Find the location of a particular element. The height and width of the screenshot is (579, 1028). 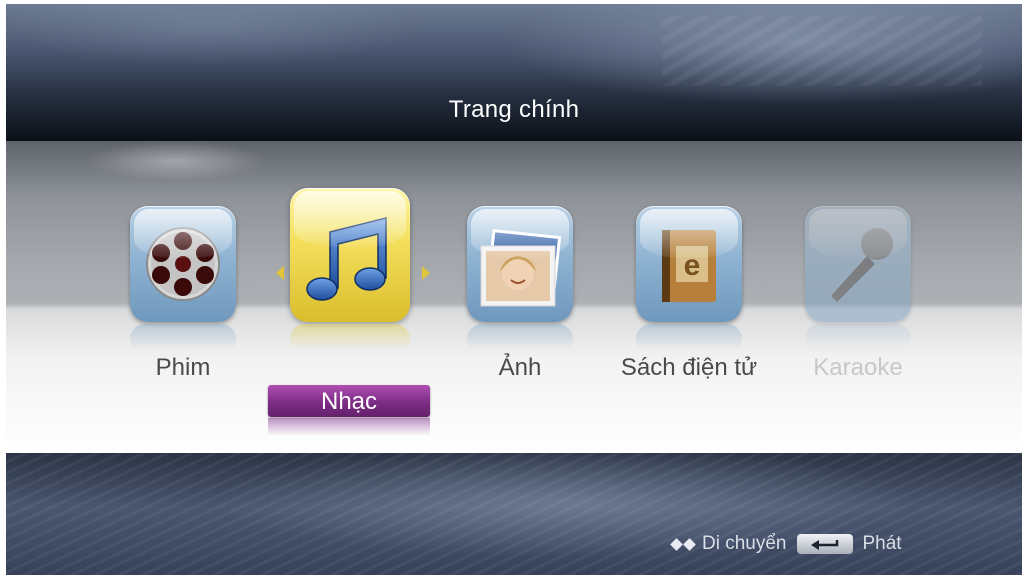

hint-play-label: Phát is located at coordinates (882, 543).